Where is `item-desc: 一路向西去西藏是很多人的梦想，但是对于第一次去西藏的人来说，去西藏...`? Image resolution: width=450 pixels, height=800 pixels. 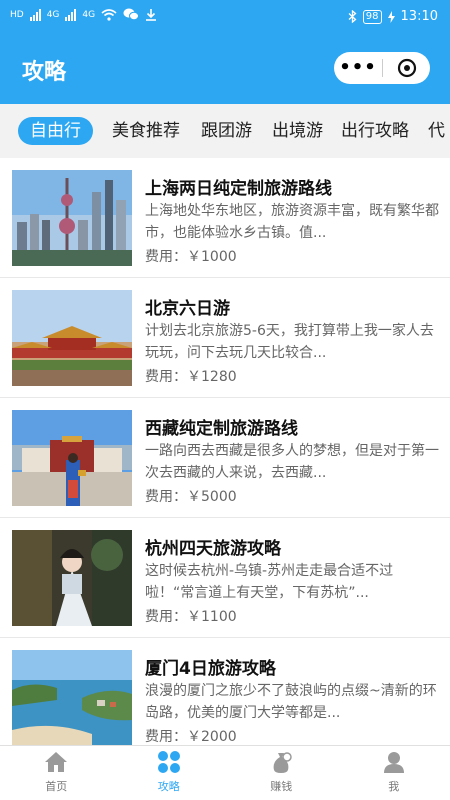 item-desc: 一路向西去西藏是很多人的梦想，但是对于第一次去西藏的人来说，去西藏... is located at coordinates (292, 462).